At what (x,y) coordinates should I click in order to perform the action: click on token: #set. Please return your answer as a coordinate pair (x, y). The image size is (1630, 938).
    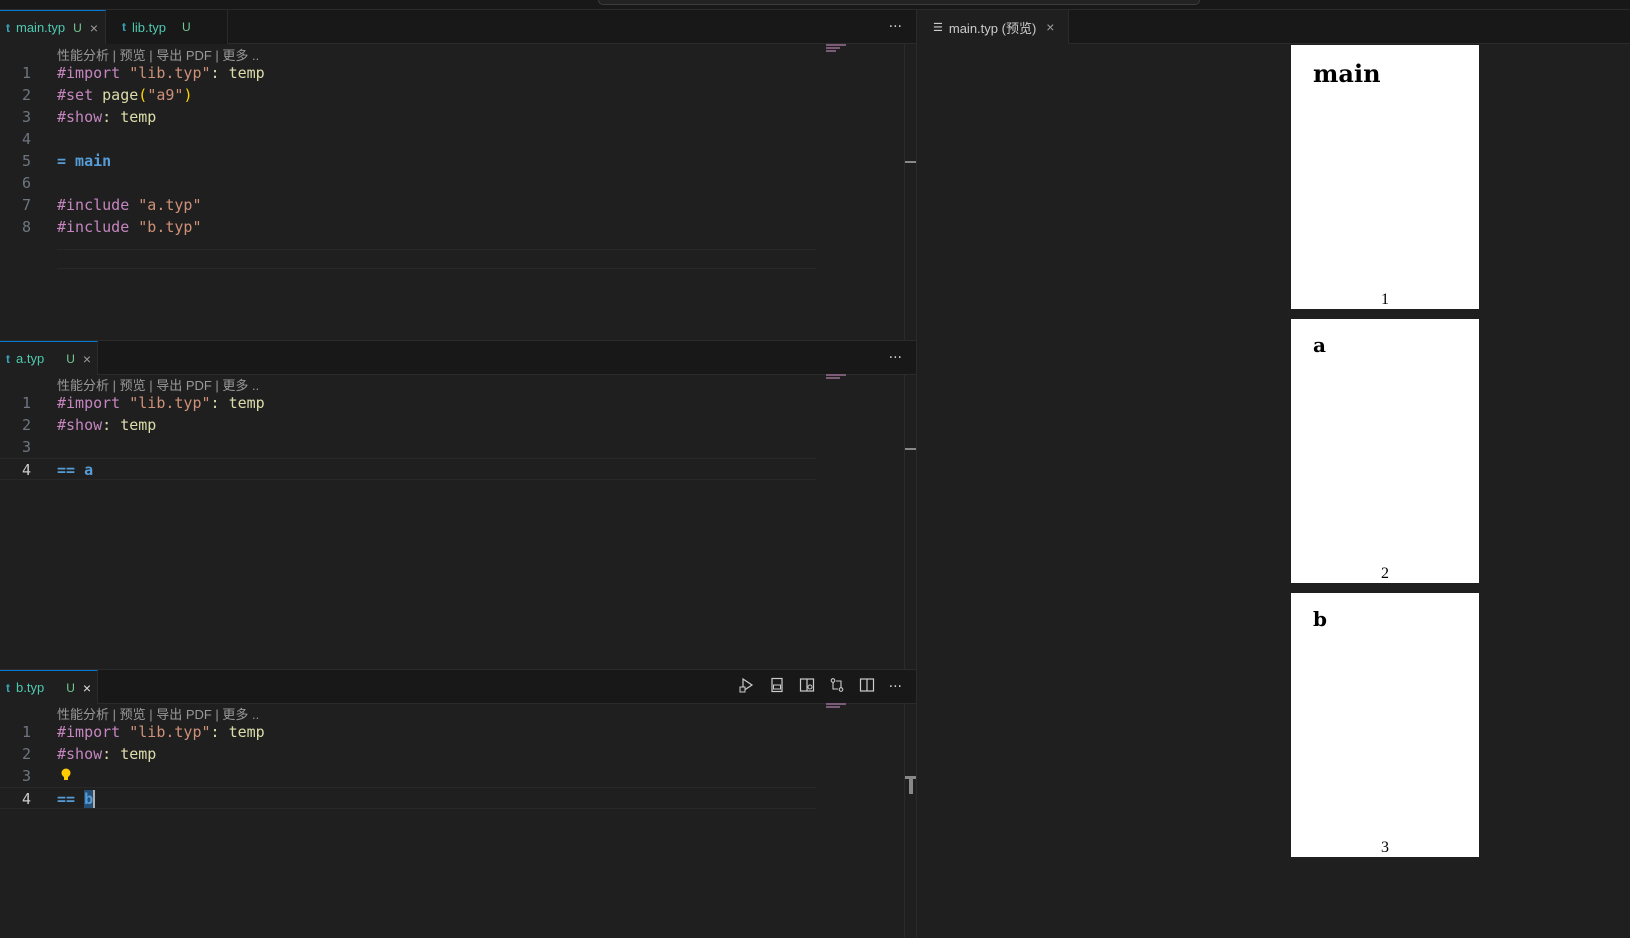
    Looking at the image, I should click on (75, 95).